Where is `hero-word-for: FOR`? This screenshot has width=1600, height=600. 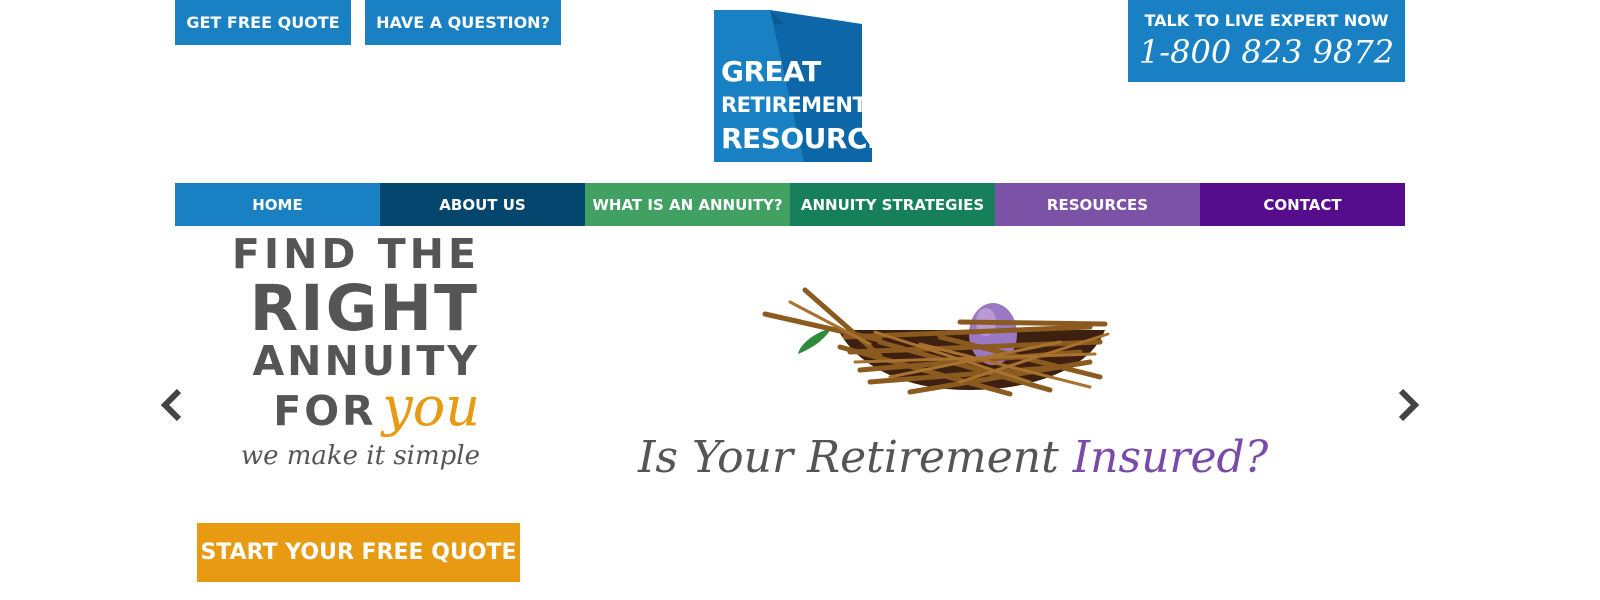
hero-word-for: FOR is located at coordinates (325, 411).